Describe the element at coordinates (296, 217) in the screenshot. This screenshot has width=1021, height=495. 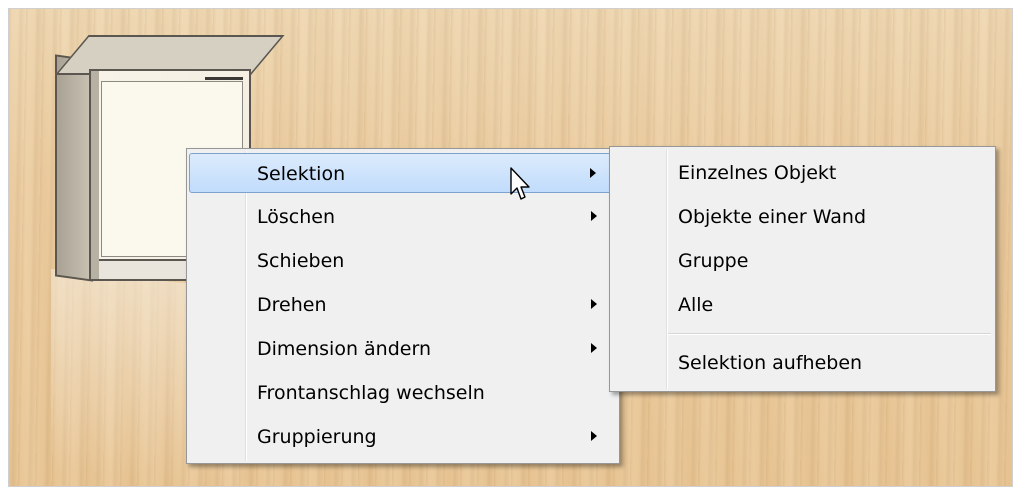
I see `menu-item-label: Löschen` at that location.